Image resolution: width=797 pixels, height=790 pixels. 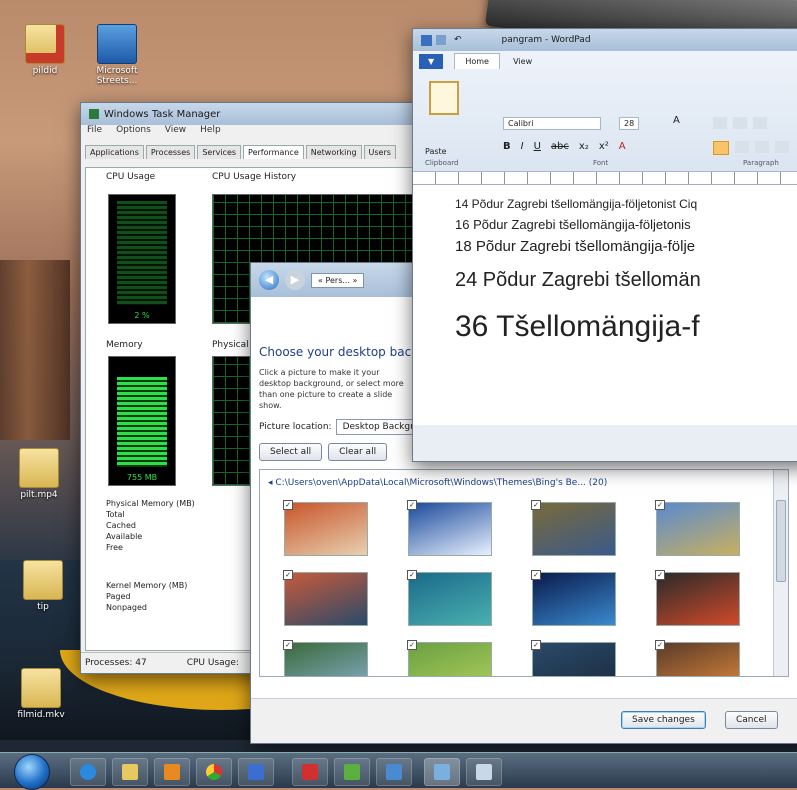 I want to click on paste-icon, so click(x=444, y=98).